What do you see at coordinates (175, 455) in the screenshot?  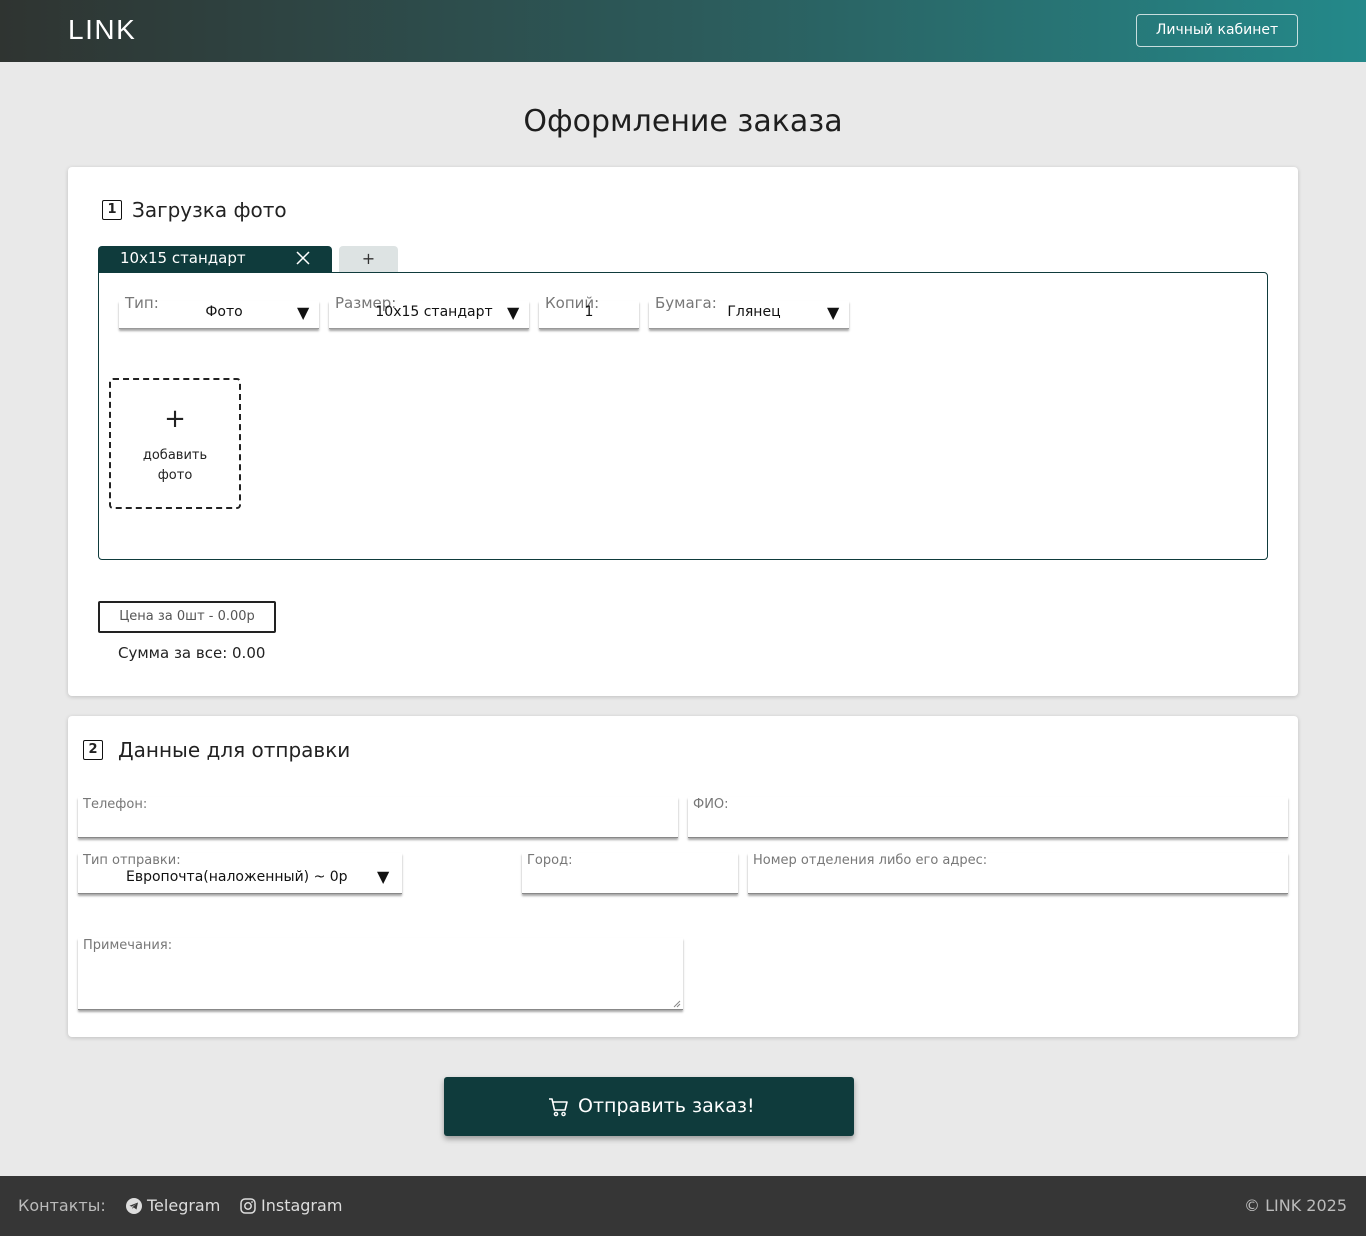 I see `add-photo-label-line1: добавить` at bounding box center [175, 455].